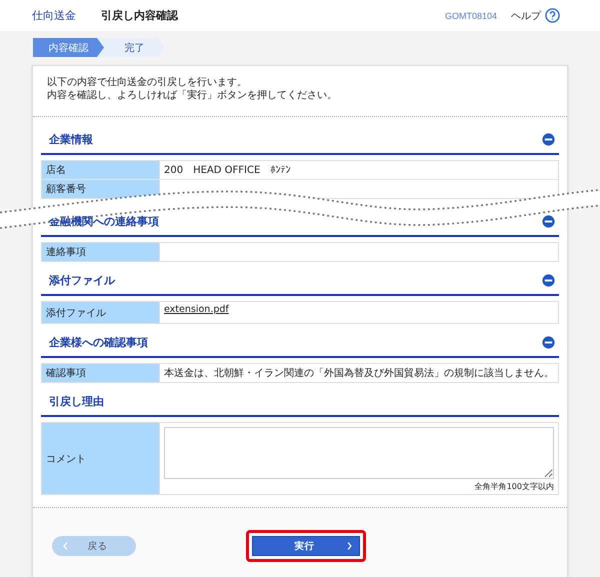 This screenshot has width=600, height=577. What do you see at coordinates (68, 47) in the screenshot?
I see `step-indicator: 内容確認` at bounding box center [68, 47].